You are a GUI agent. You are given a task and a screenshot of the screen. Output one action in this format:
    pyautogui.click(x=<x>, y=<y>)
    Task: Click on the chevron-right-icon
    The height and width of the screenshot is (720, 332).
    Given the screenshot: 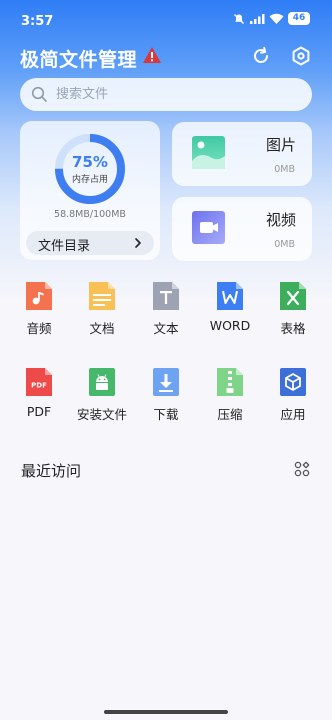 What is the action you would take?
    pyautogui.click(x=138, y=243)
    